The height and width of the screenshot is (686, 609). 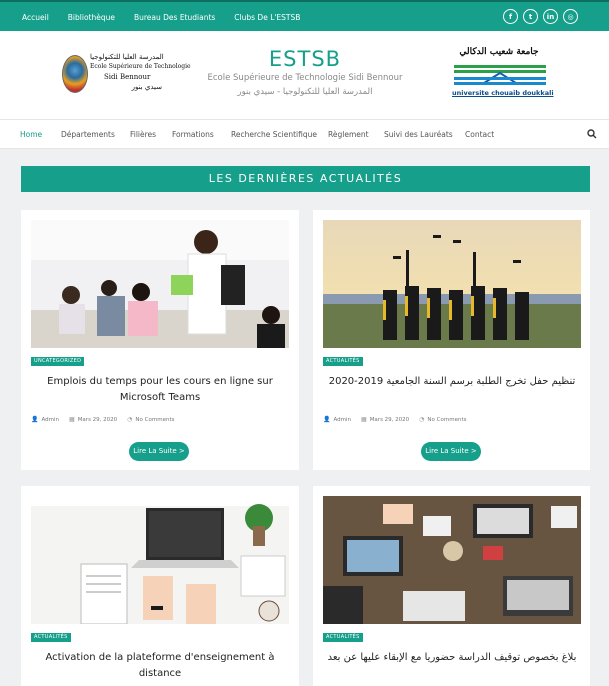 What do you see at coordinates (58, 361) in the screenshot?
I see `post-category-badge: UNCATEGORIZED` at bounding box center [58, 361].